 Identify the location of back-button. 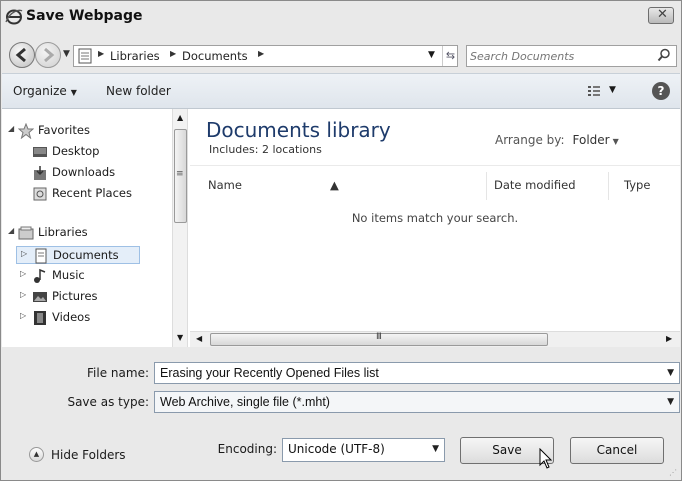
(22, 55).